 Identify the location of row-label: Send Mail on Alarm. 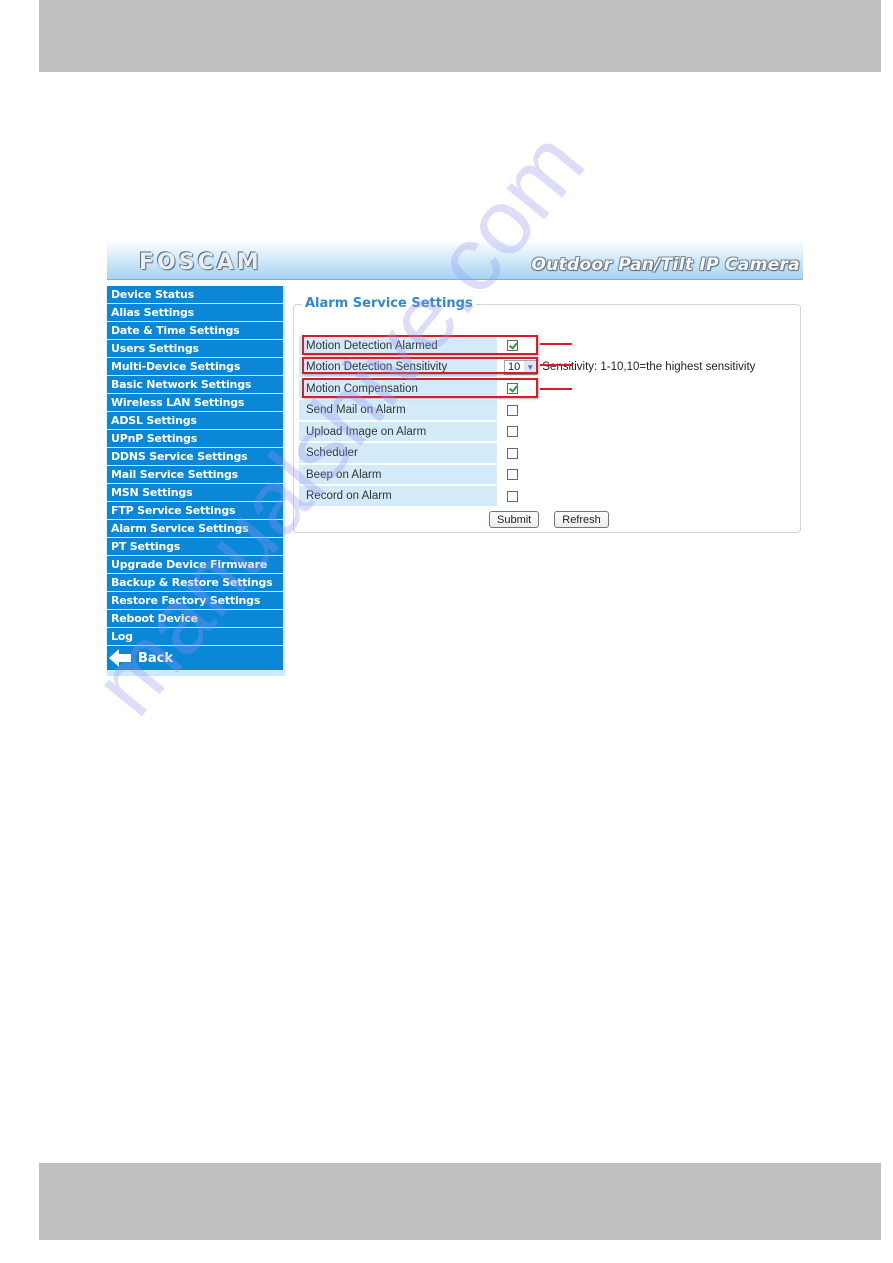
(398, 410).